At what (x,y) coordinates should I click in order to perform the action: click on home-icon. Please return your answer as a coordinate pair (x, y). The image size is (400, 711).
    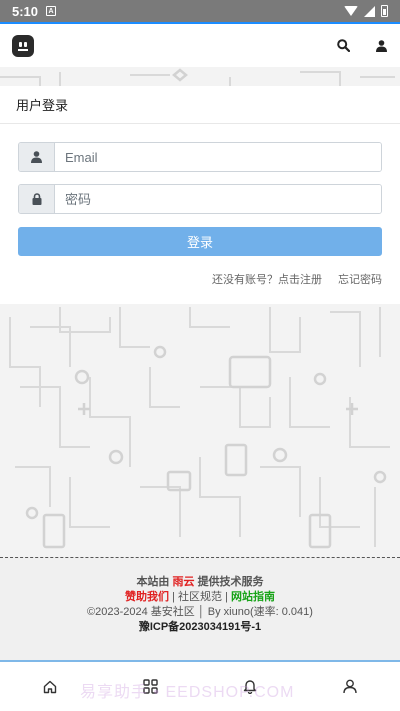
    Looking at the image, I should click on (50, 687).